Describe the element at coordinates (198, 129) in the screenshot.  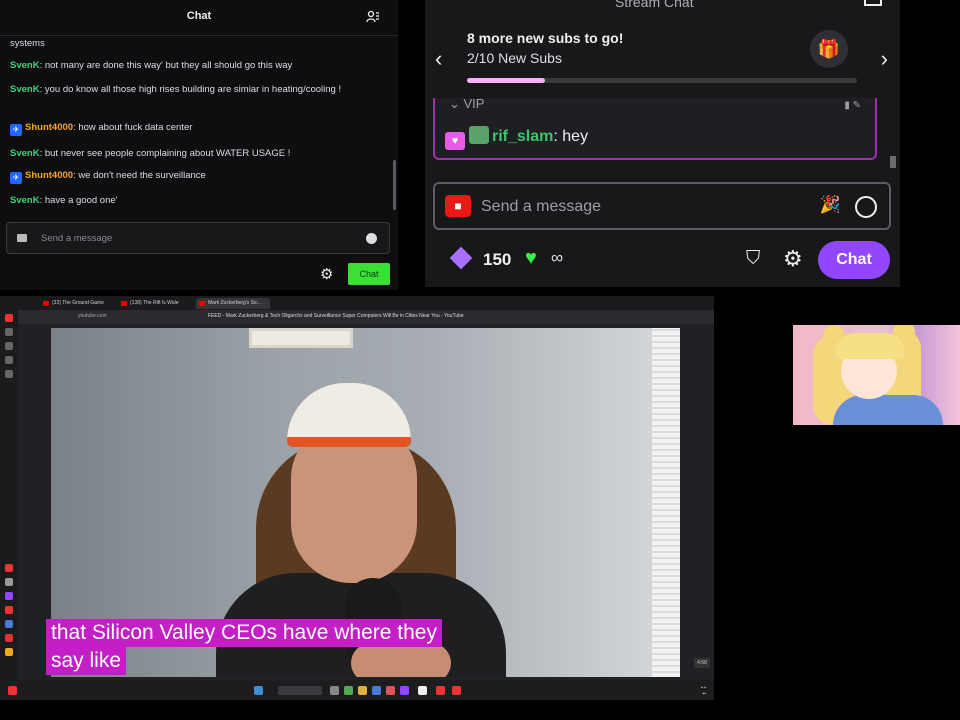
I see `chat-message: ✈ Shunt4000: how about fuck data center` at that location.